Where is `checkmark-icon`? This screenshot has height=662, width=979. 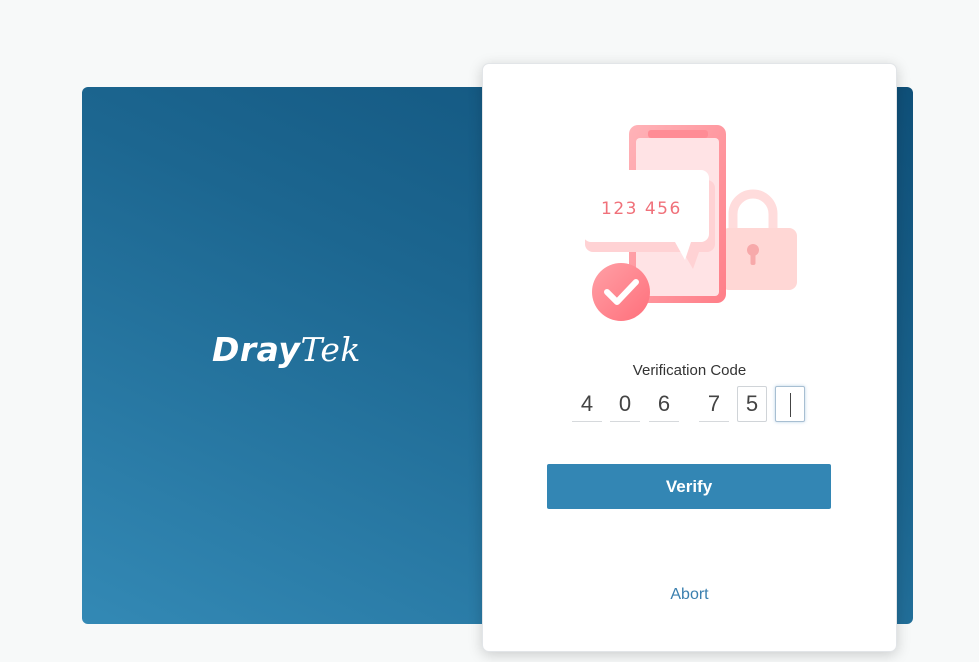
checkmark-icon is located at coordinates (621, 292).